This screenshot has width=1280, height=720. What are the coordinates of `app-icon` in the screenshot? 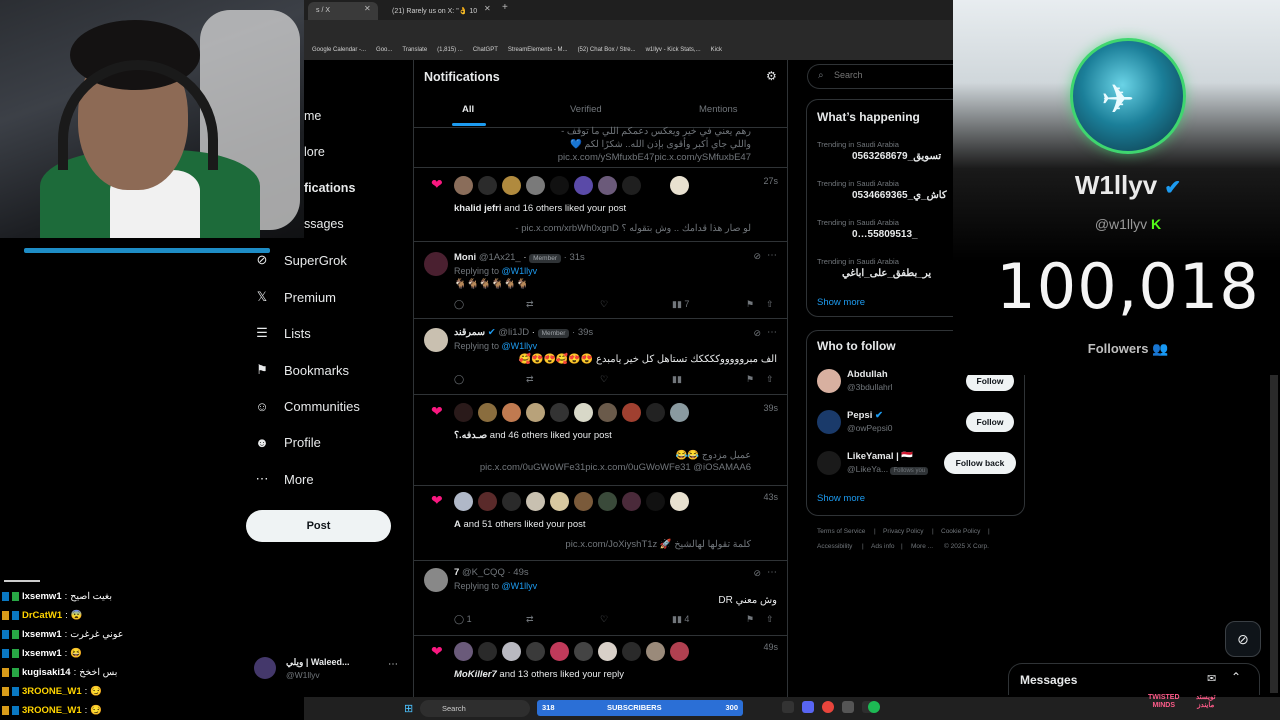 It's located at (788, 707).